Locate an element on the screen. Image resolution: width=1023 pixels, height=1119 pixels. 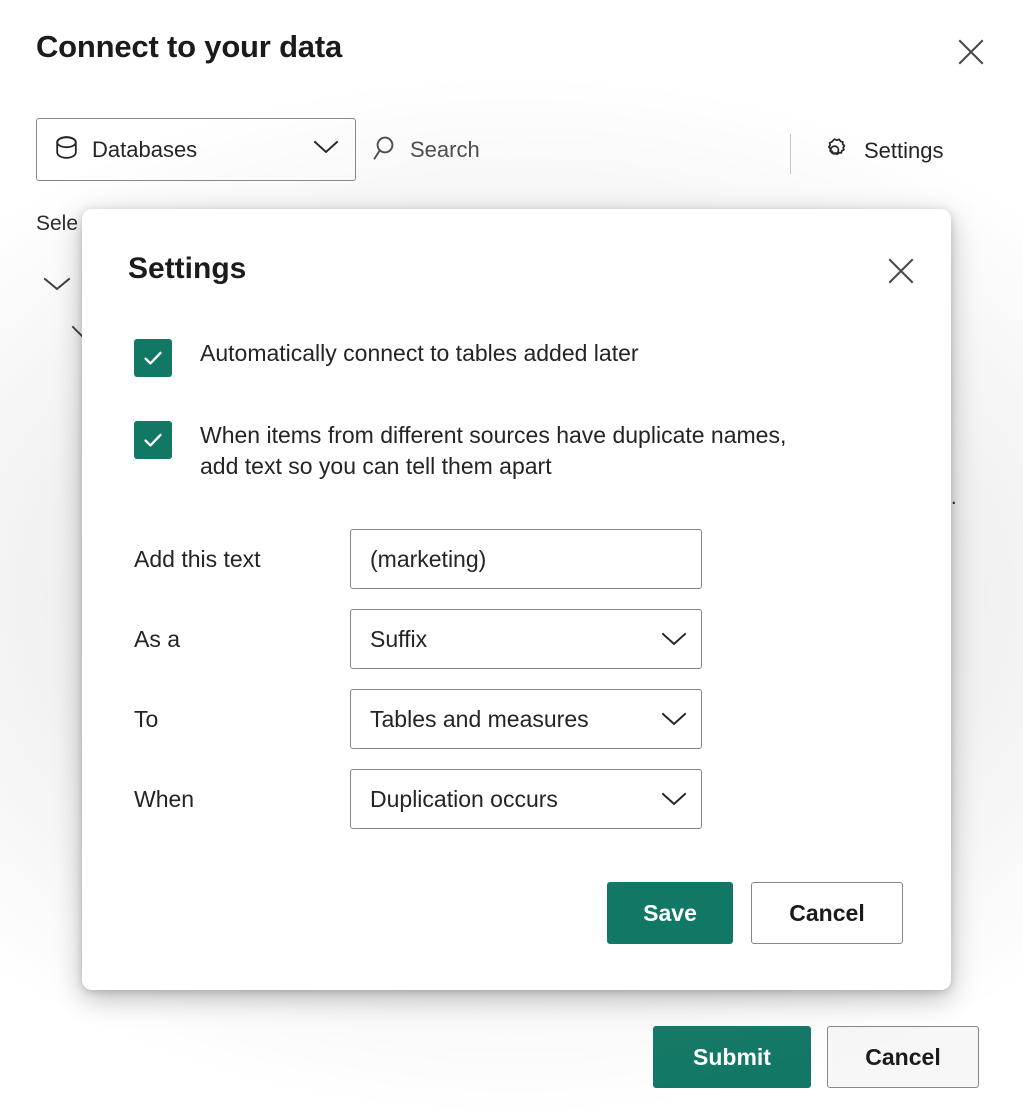
panel-header: Connect to your data is located at coordinates (511, 50).